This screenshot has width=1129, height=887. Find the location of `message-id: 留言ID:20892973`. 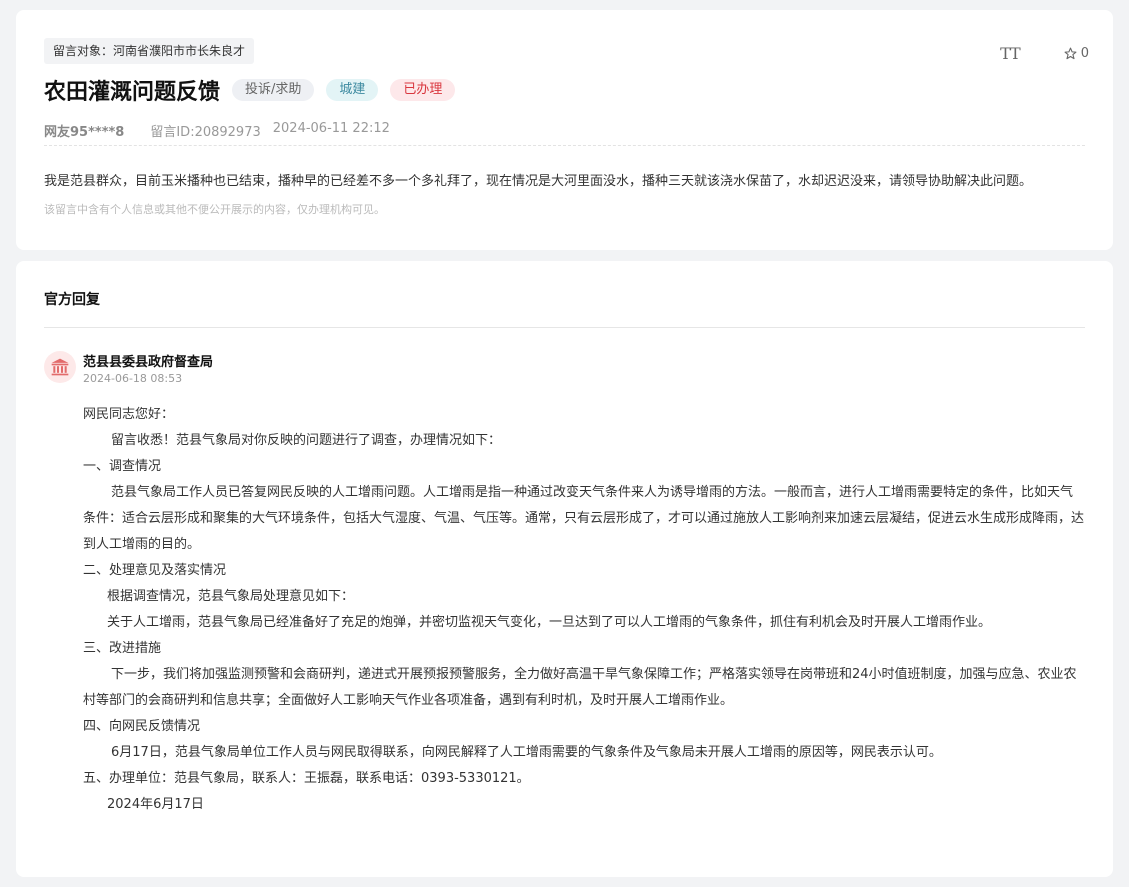

message-id: 留言ID:20892973 is located at coordinates (205, 132).